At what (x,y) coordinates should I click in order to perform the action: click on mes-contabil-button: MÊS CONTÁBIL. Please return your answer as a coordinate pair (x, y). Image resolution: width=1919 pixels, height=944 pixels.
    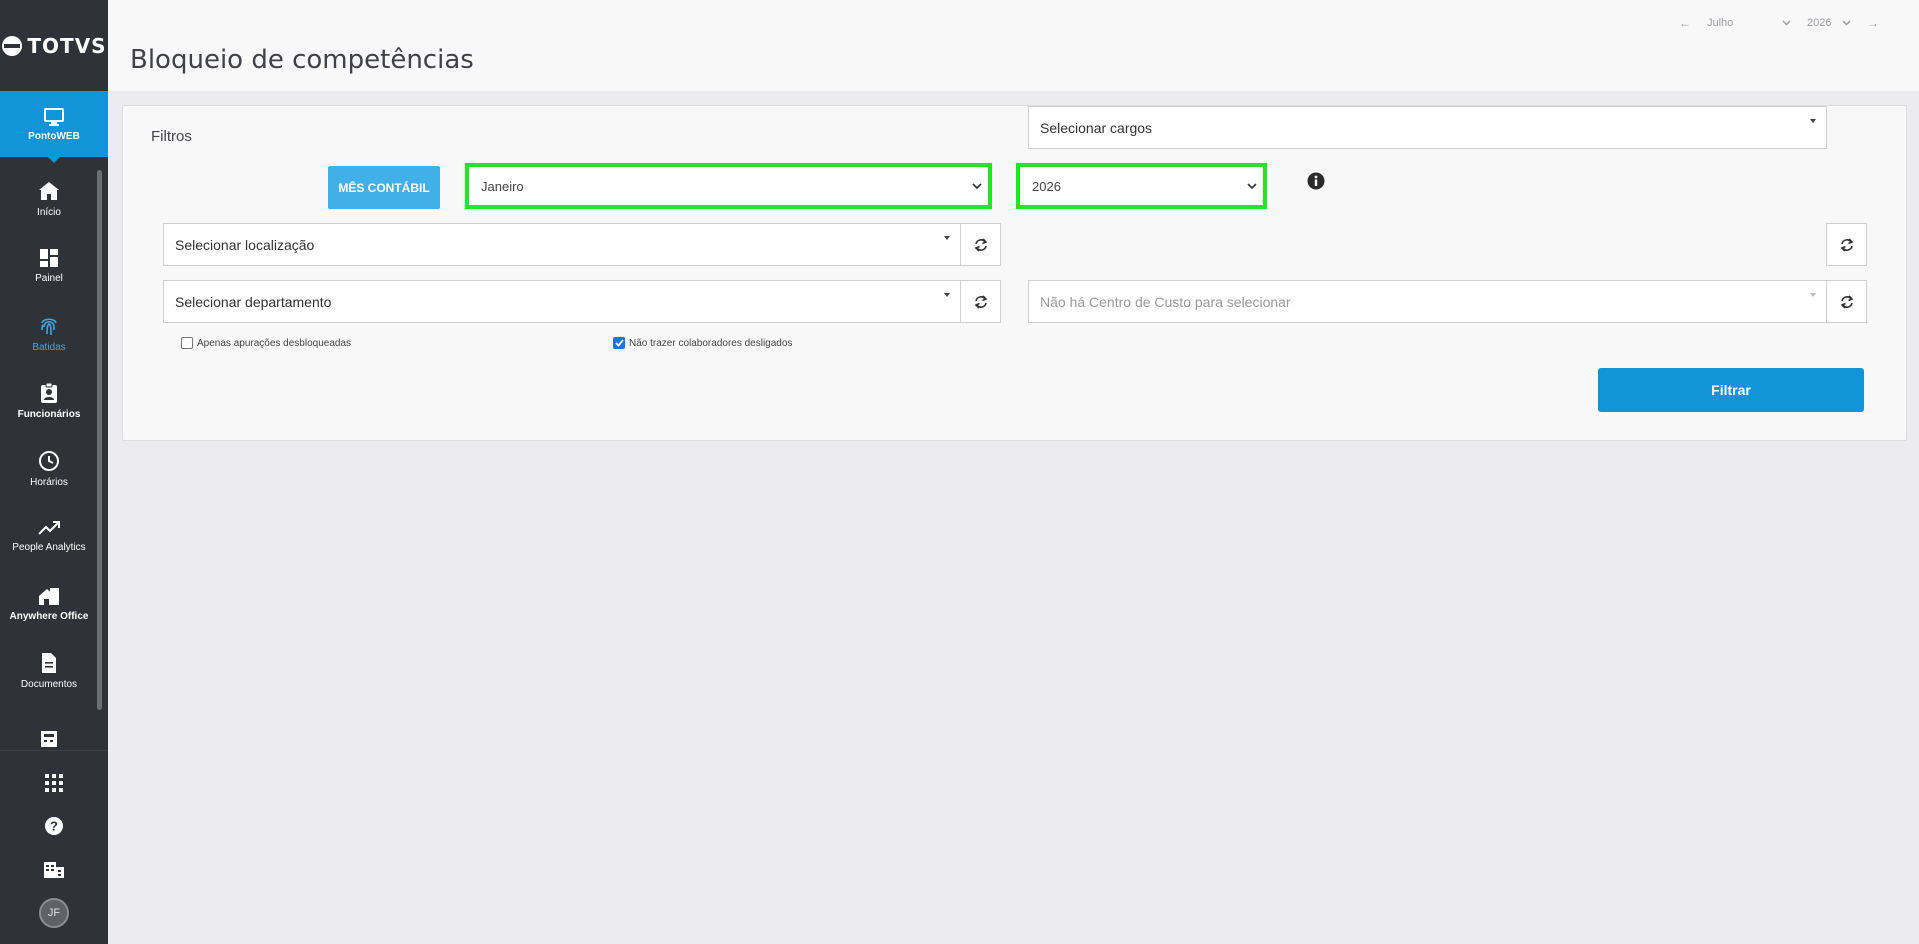
    Looking at the image, I should click on (384, 187).